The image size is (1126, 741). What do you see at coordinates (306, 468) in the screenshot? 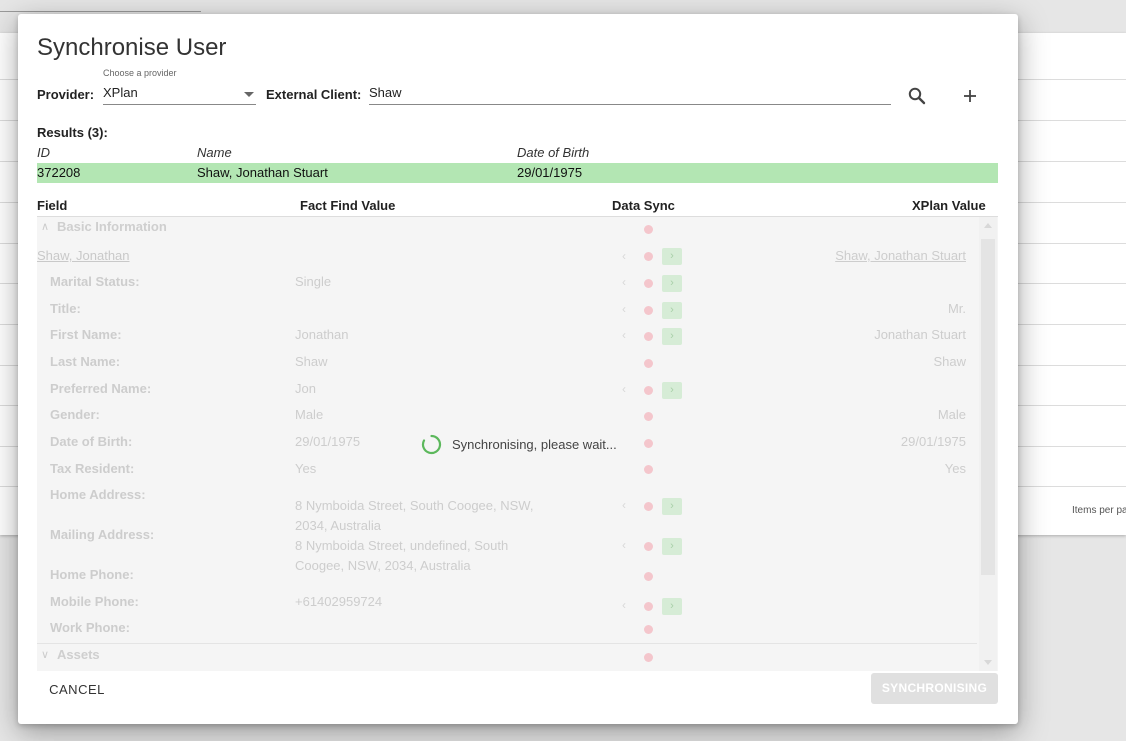
I see `fact-find-value: Yes` at bounding box center [306, 468].